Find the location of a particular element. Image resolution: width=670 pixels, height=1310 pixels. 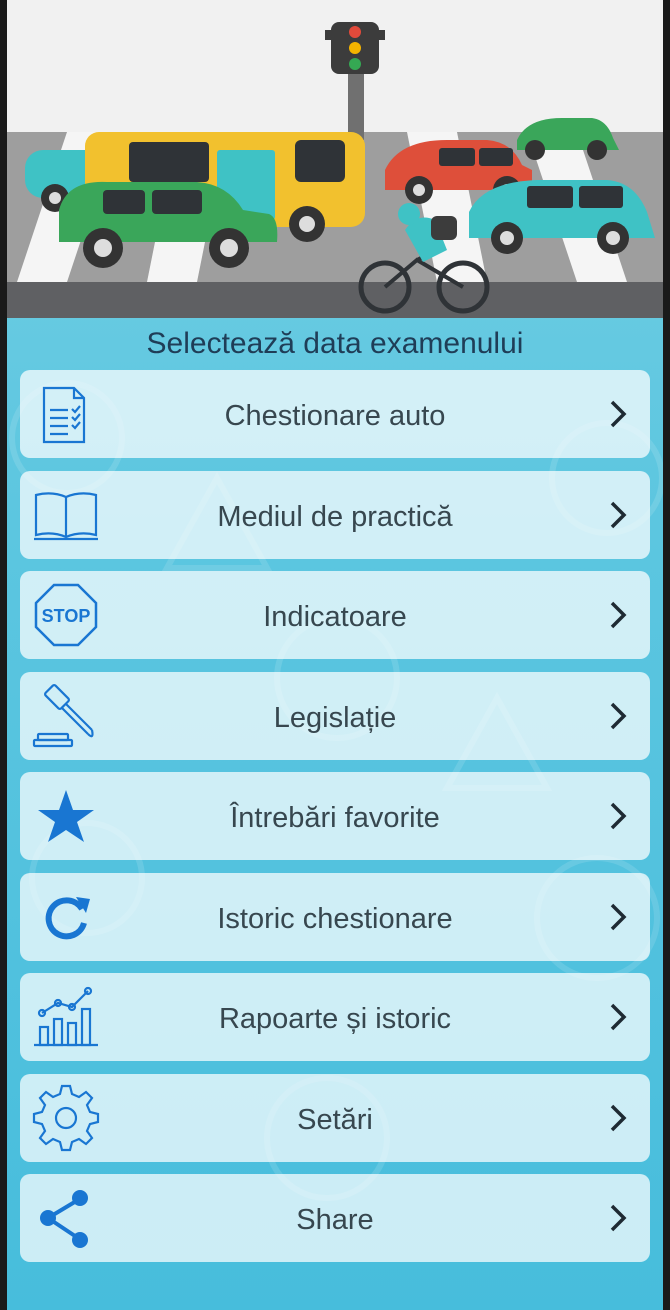

menu-label: Chestionare auto is located at coordinates (335, 416).